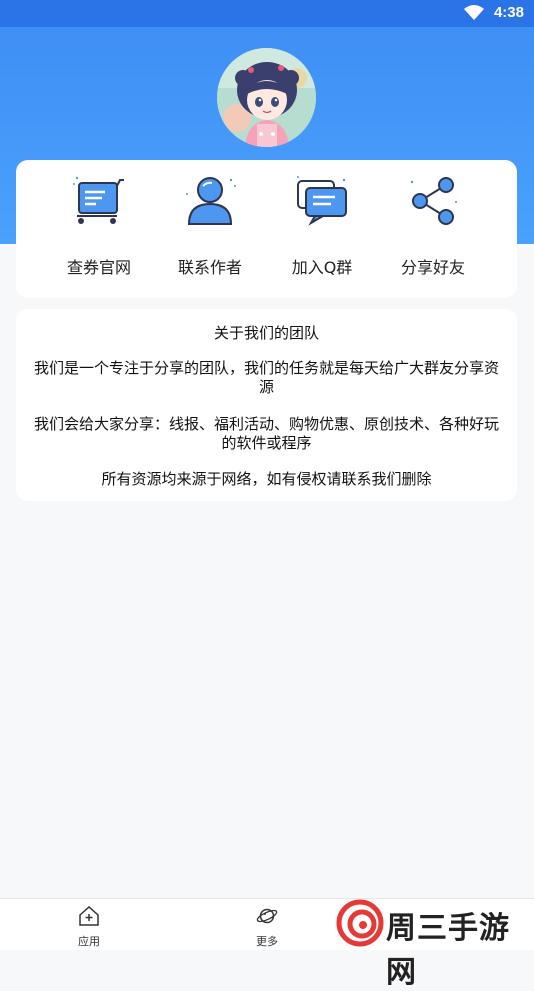  What do you see at coordinates (266, 333) in the screenshot?
I see `about-title: 关于我们的团队` at bounding box center [266, 333].